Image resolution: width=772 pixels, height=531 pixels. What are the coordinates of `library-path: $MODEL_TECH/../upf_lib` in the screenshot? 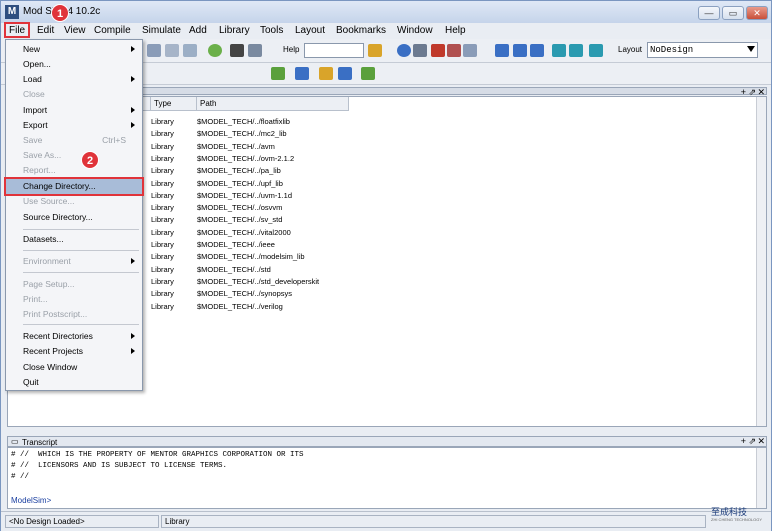 It's located at (240, 183).